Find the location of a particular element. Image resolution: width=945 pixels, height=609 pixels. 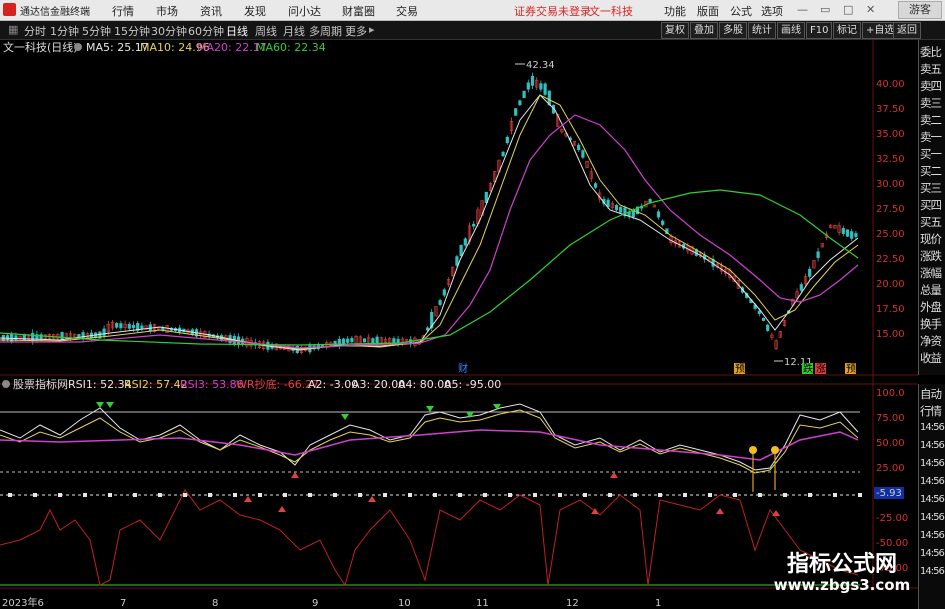

sidebar-item: 换手 is located at coordinates (932, 324).